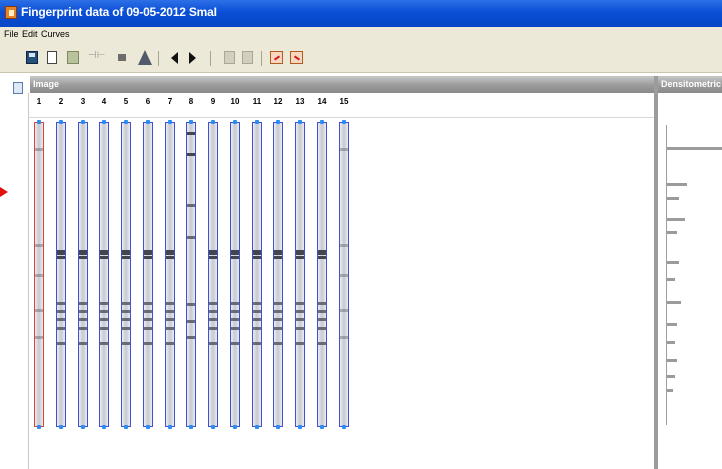 This screenshot has height=469, width=722. What do you see at coordinates (344, 101) in the screenshot?
I see `lane-label: 15` at bounding box center [344, 101].